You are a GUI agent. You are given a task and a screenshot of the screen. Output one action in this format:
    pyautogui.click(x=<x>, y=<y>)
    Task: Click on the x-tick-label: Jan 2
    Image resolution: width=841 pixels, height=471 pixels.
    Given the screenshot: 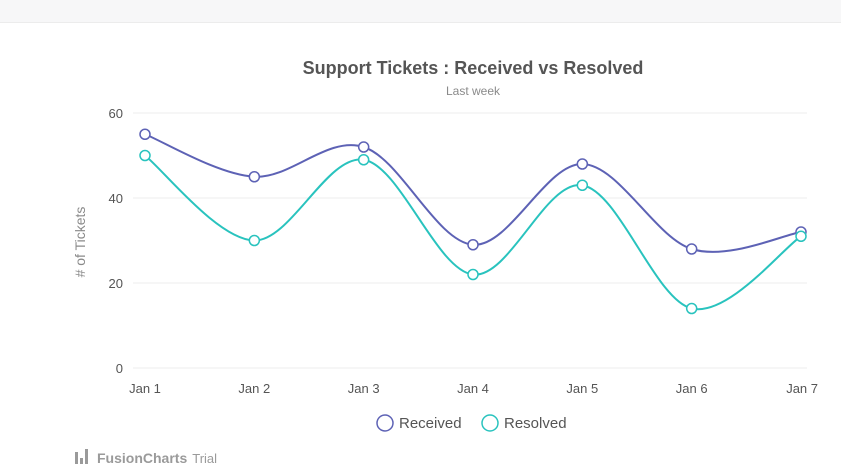 What is the action you would take?
    pyautogui.click(x=254, y=388)
    